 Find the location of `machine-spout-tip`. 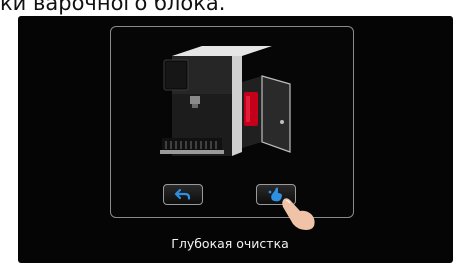

machine-spout-tip is located at coordinates (195, 106).